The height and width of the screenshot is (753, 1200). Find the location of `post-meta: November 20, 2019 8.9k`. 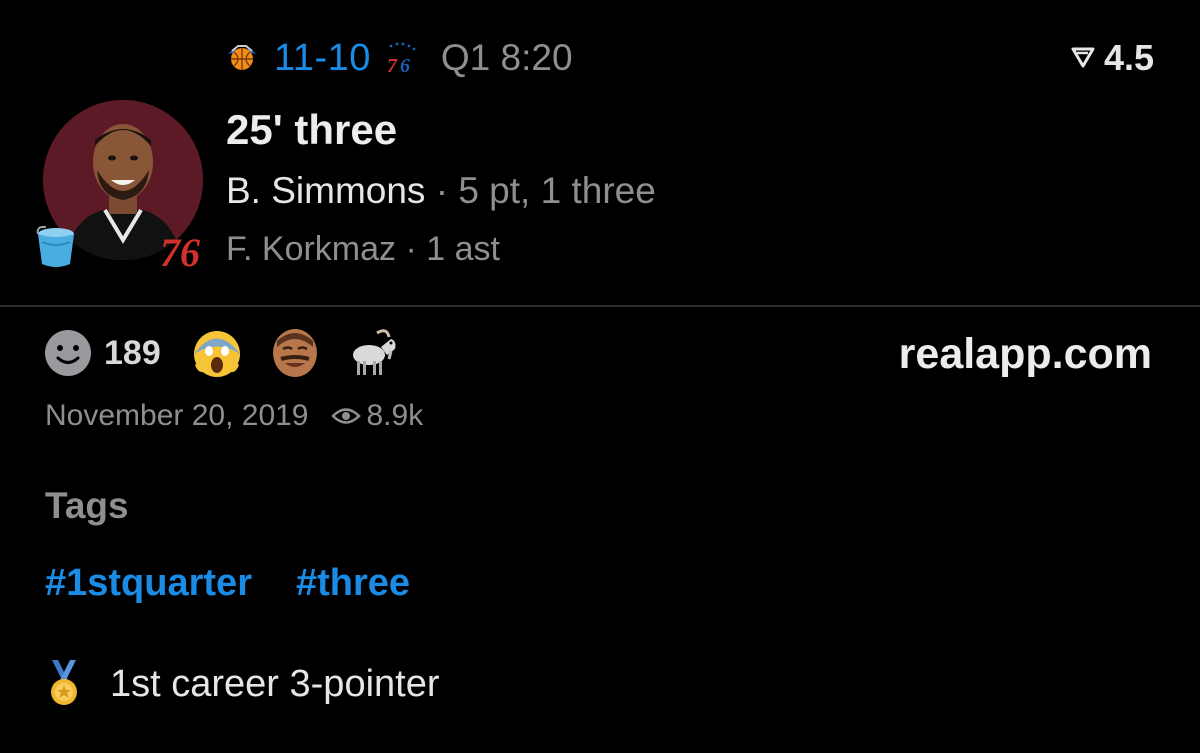

post-meta: November 20, 2019 8.9k is located at coordinates (234, 416).